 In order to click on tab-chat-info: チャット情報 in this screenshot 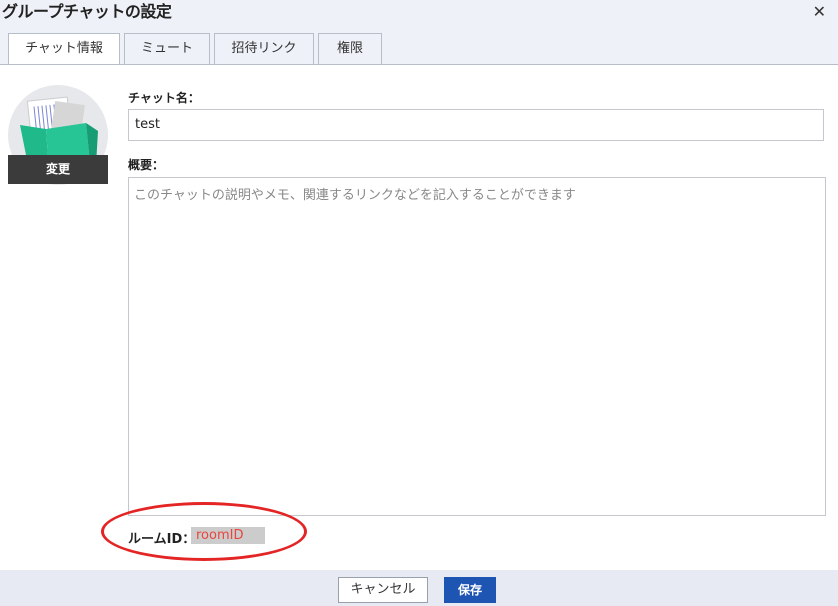, I will do `click(64, 49)`.